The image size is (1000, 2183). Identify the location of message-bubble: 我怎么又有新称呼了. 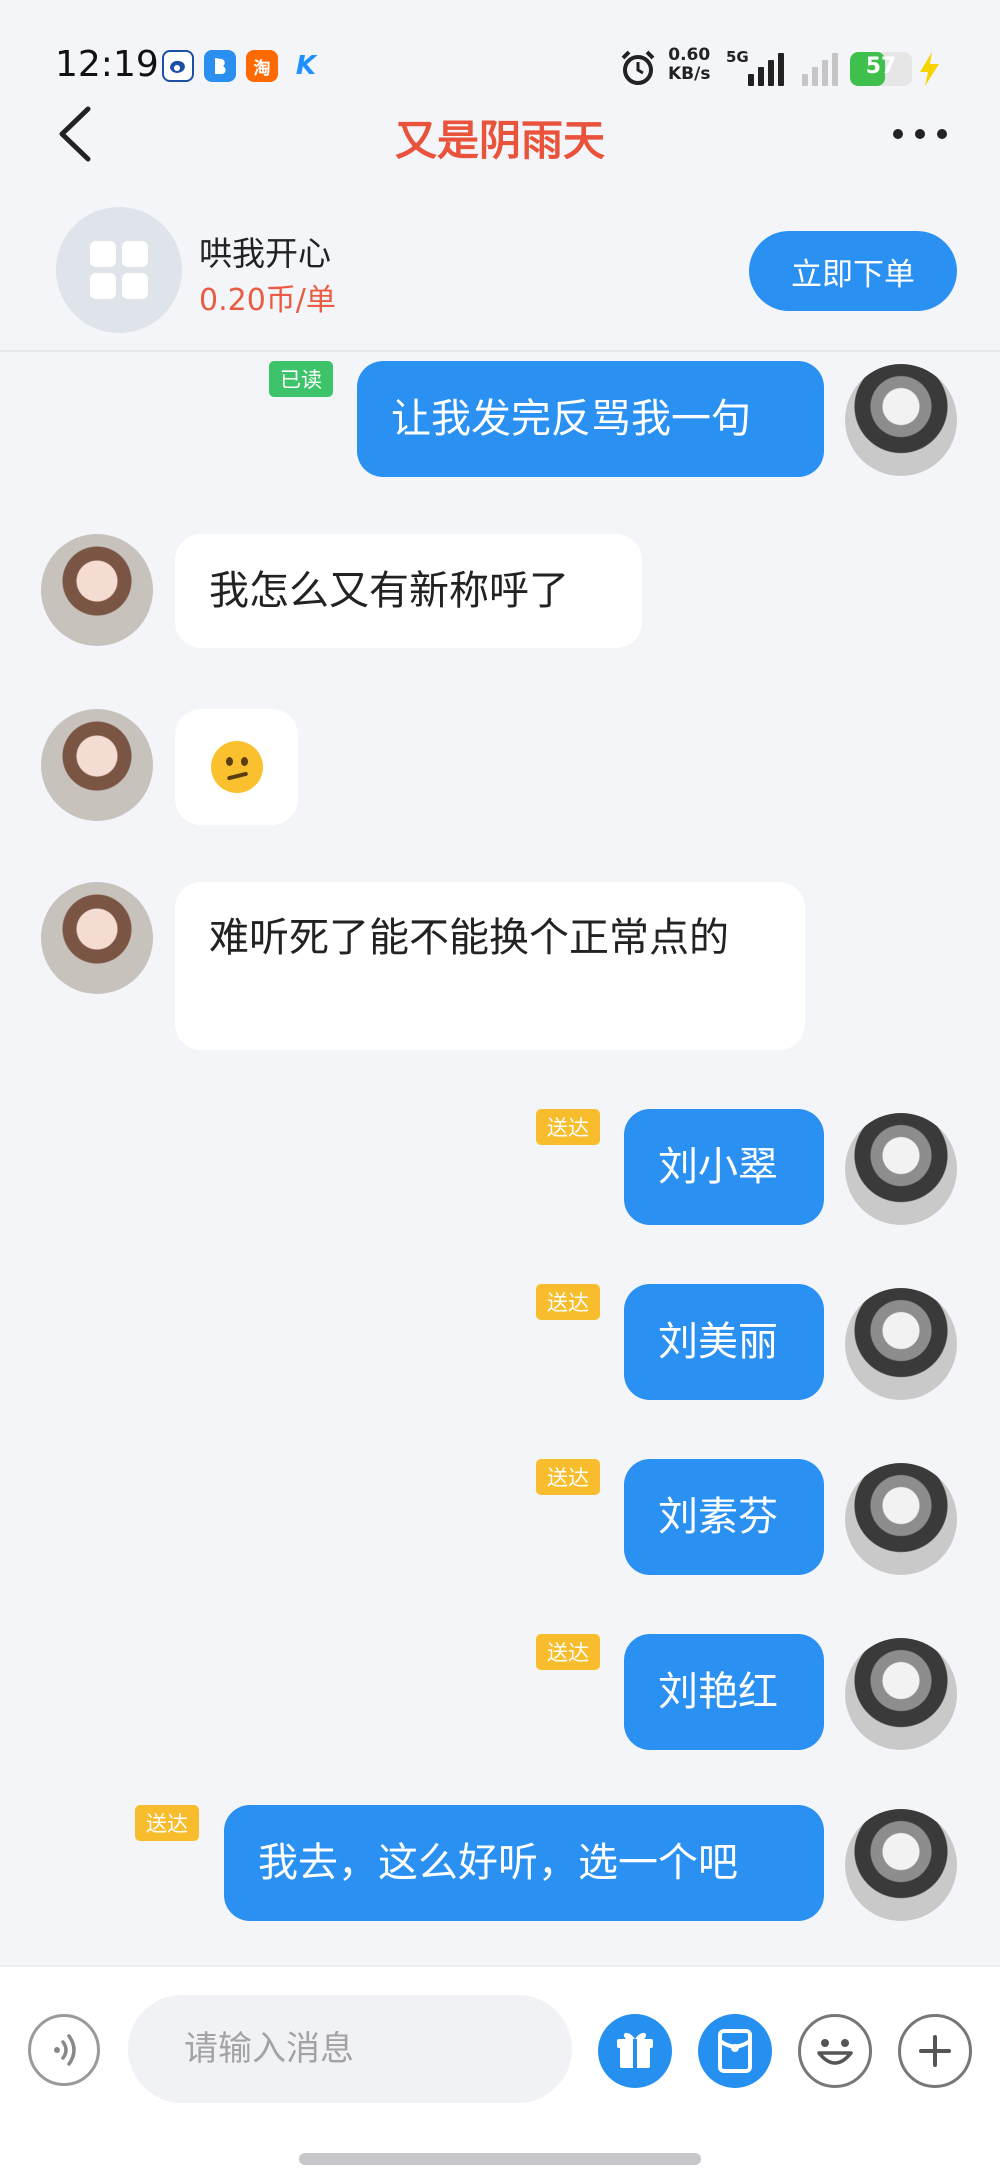
(408, 591).